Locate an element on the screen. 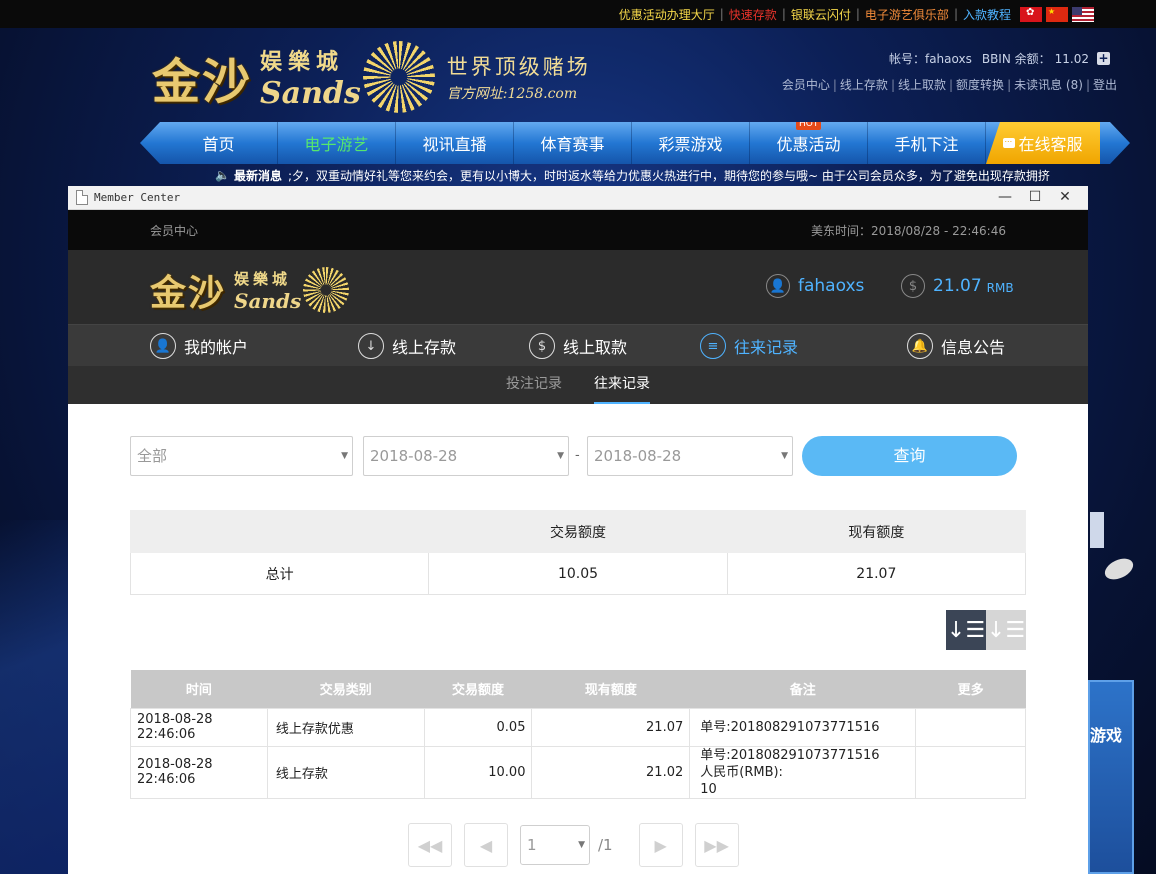 The image size is (1156, 874). subtab-bet-records: 投注记录 is located at coordinates (534, 385).